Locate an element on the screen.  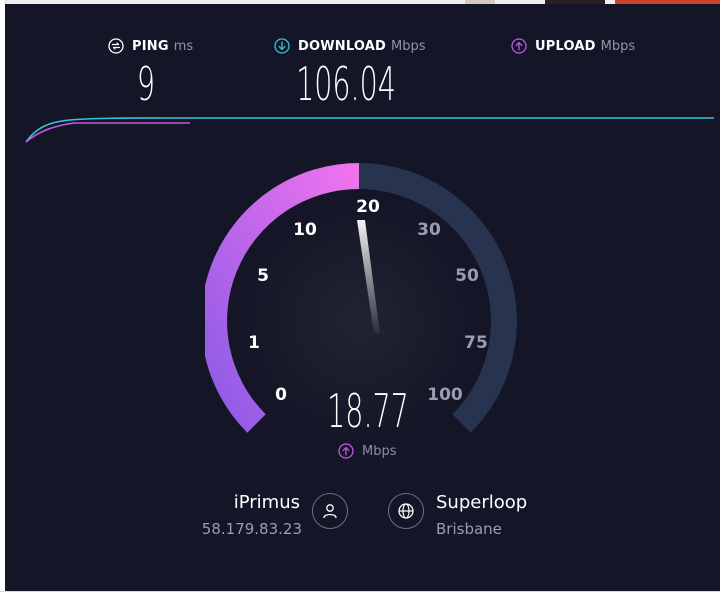
gauge-tick-label: 75 is located at coordinates (476, 343).